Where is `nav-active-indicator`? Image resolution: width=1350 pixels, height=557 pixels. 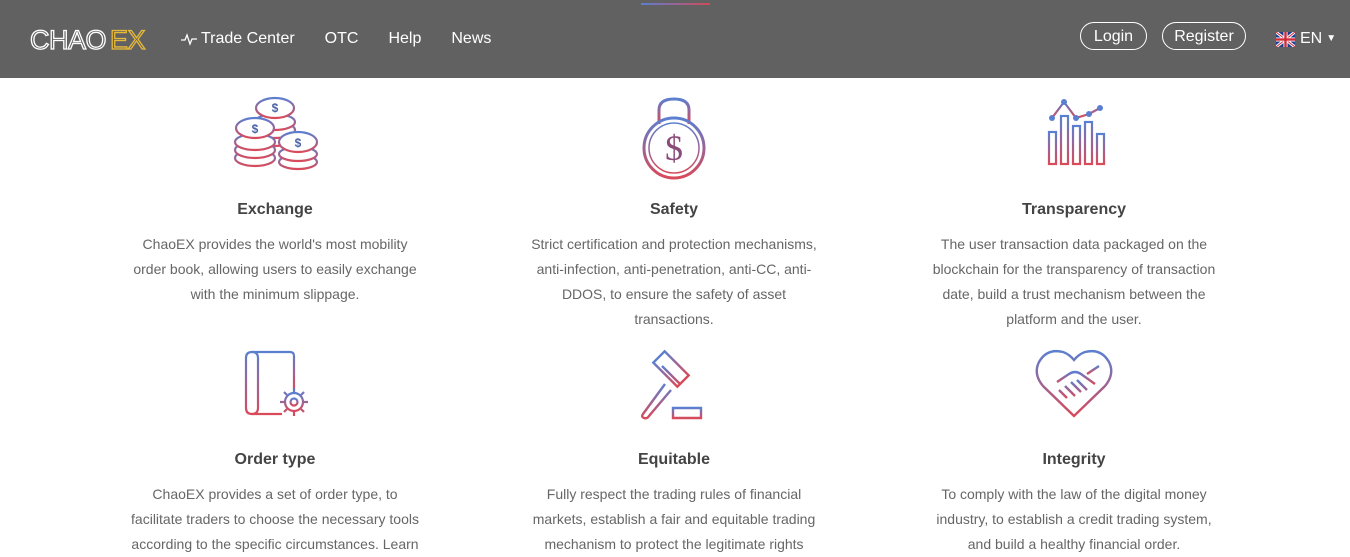
nav-active-indicator is located at coordinates (675, 4).